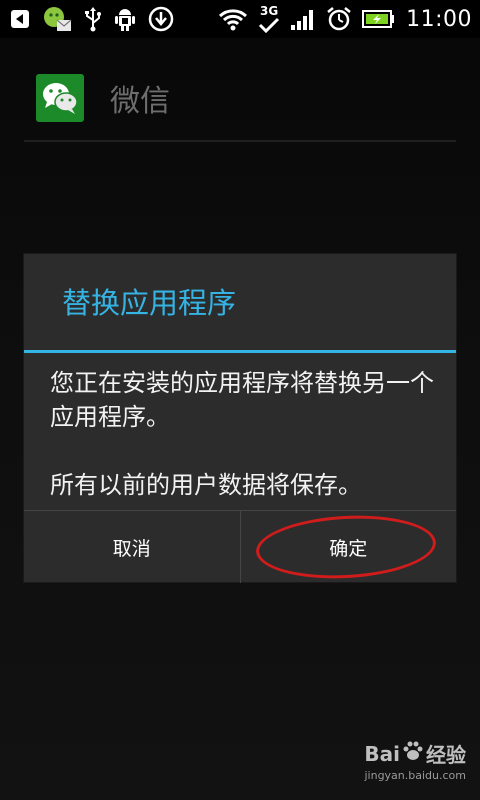 The image size is (480, 800). What do you see at coordinates (446, 755) in the screenshot?
I see `watermark-brand-suffix: 经验` at bounding box center [446, 755].